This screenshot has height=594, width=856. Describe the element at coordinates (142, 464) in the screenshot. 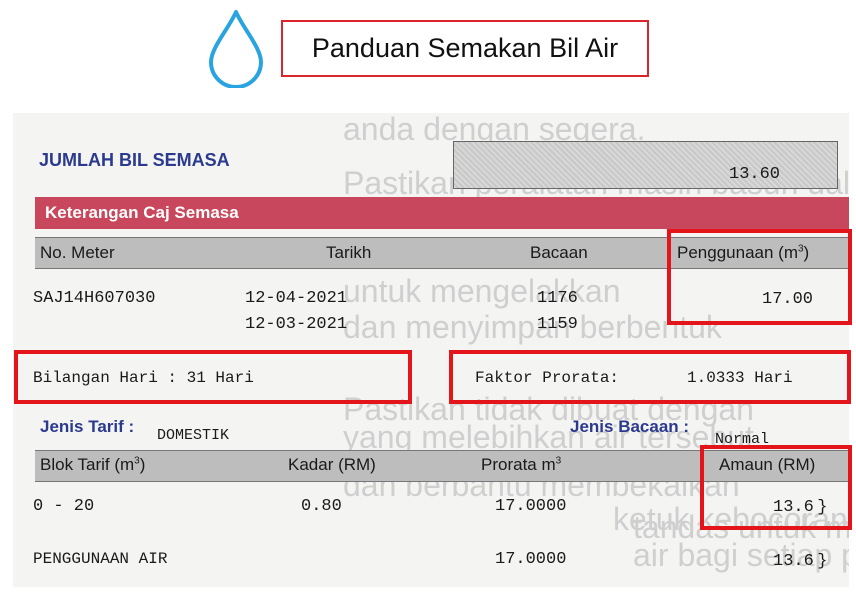

I see `block-header-close: )` at that location.